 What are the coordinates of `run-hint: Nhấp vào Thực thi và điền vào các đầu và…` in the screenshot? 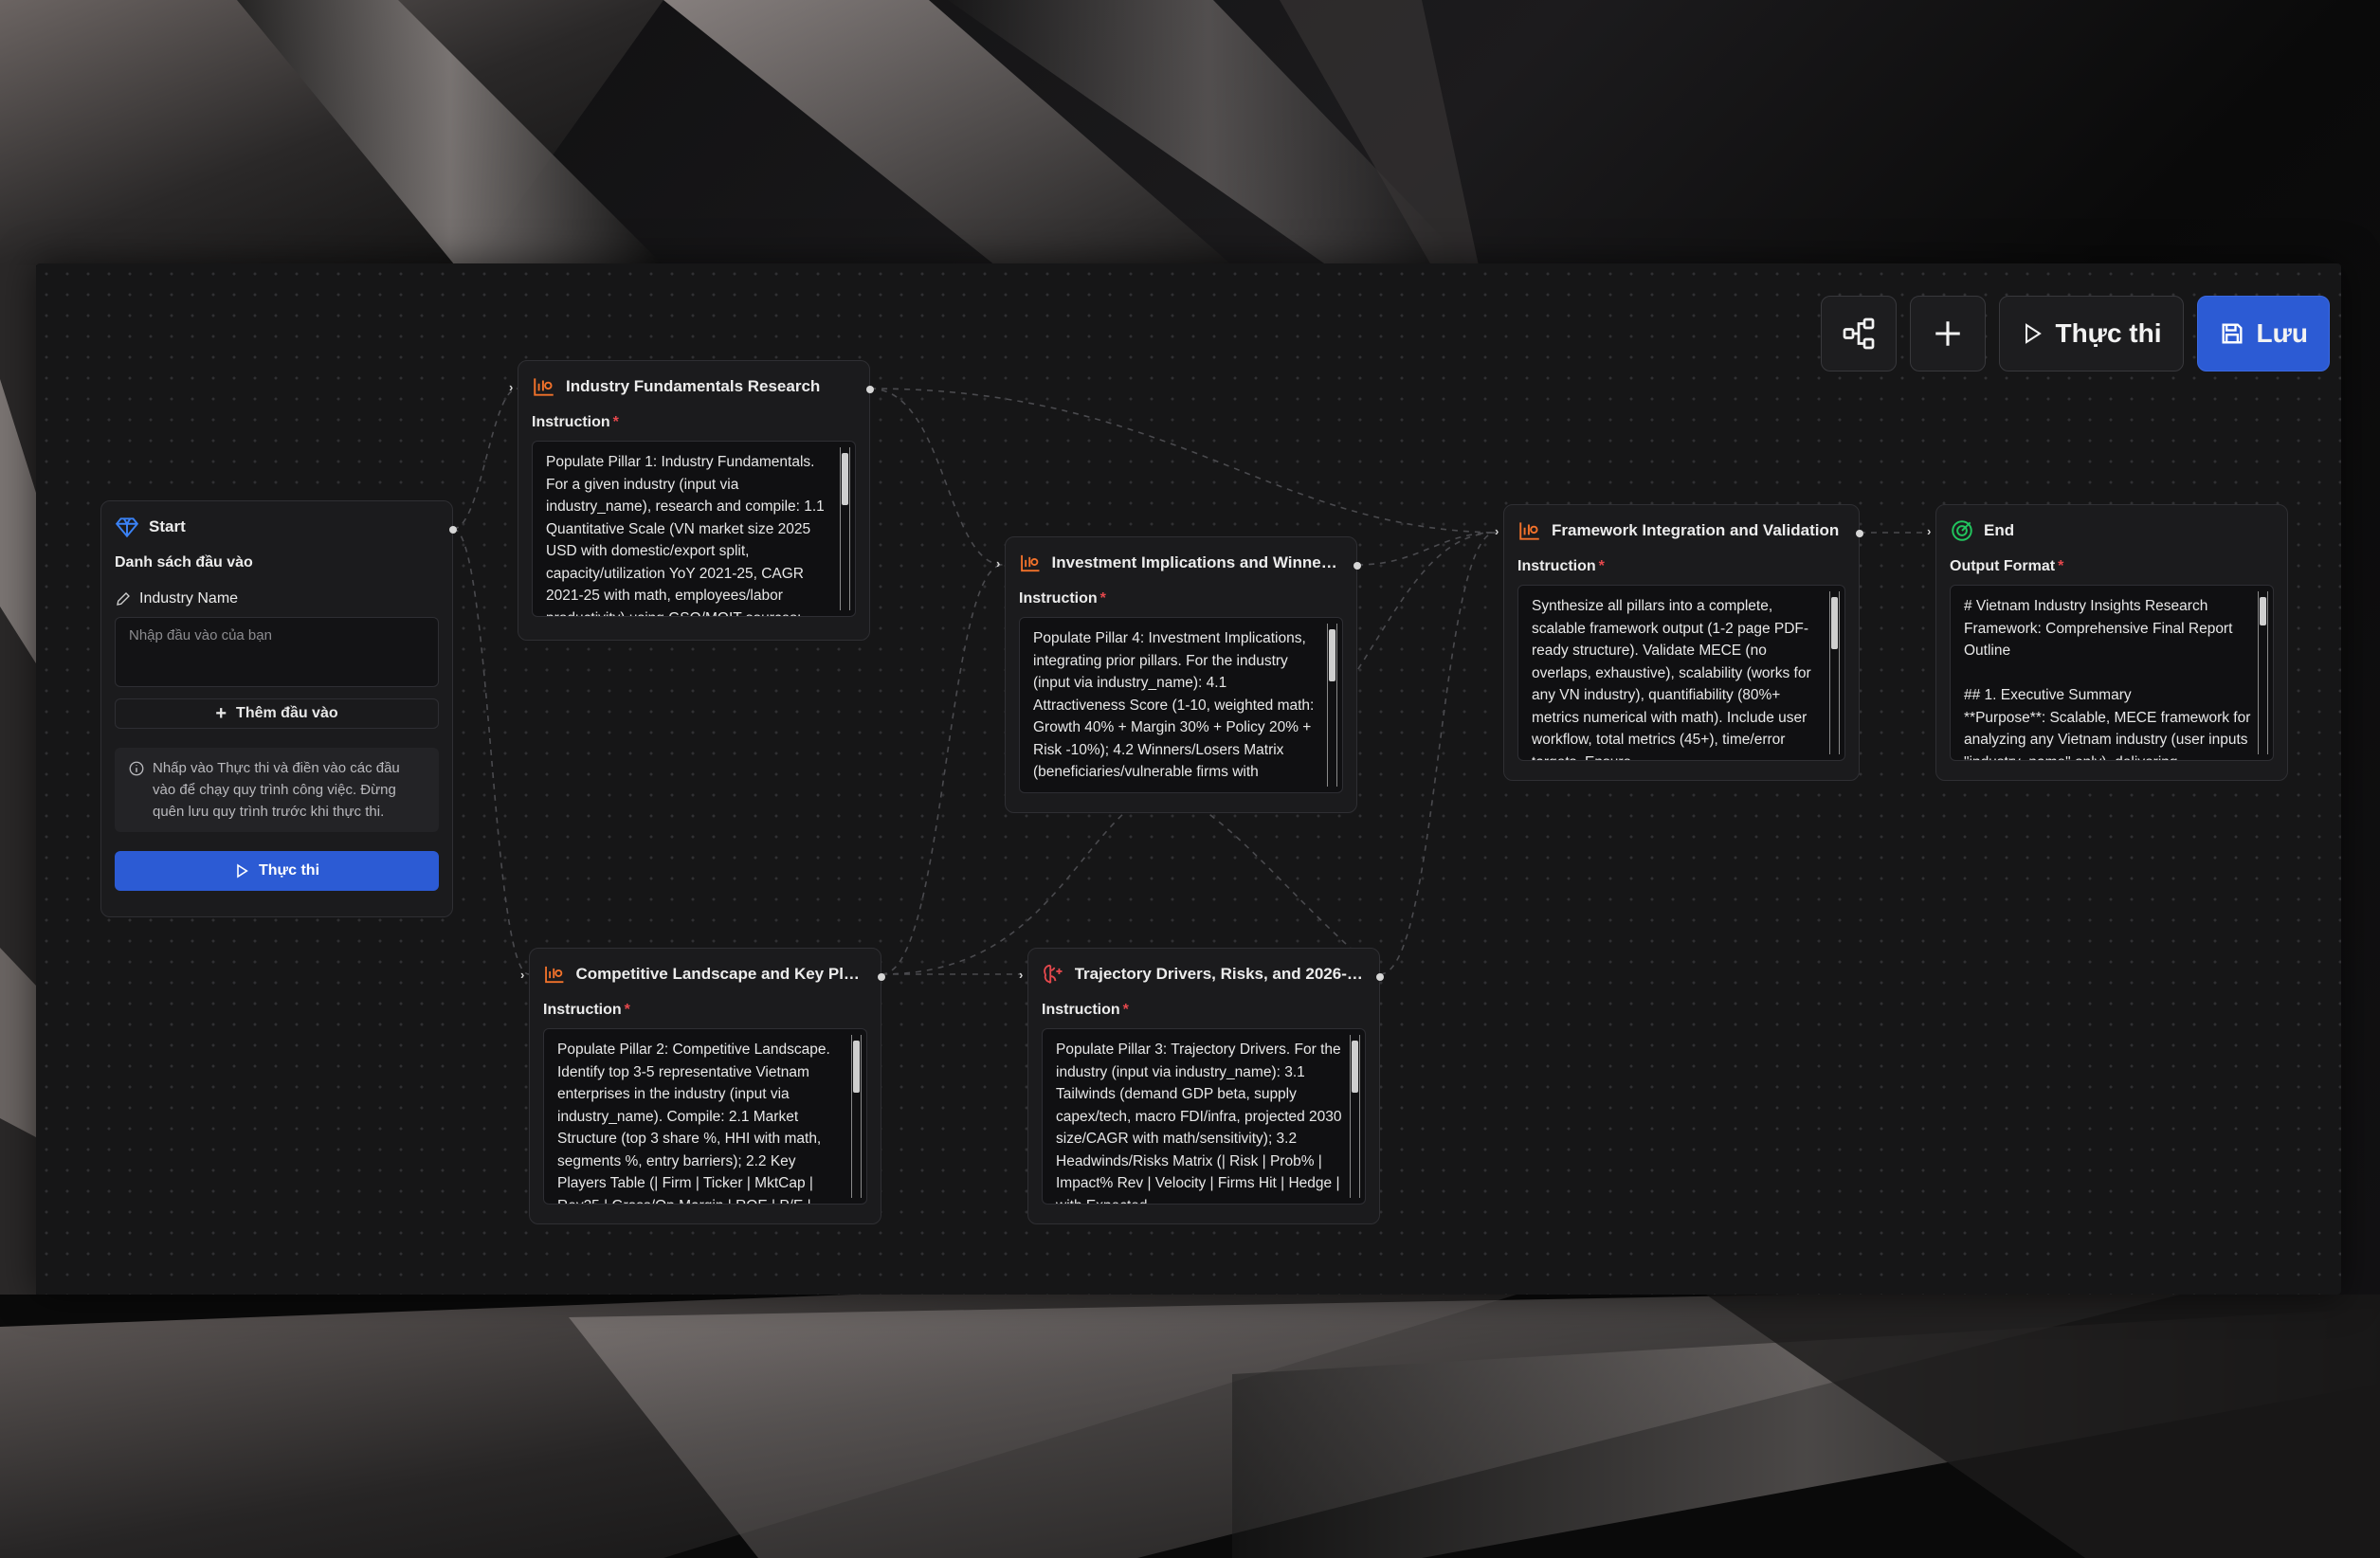 It's located at (277, 790).